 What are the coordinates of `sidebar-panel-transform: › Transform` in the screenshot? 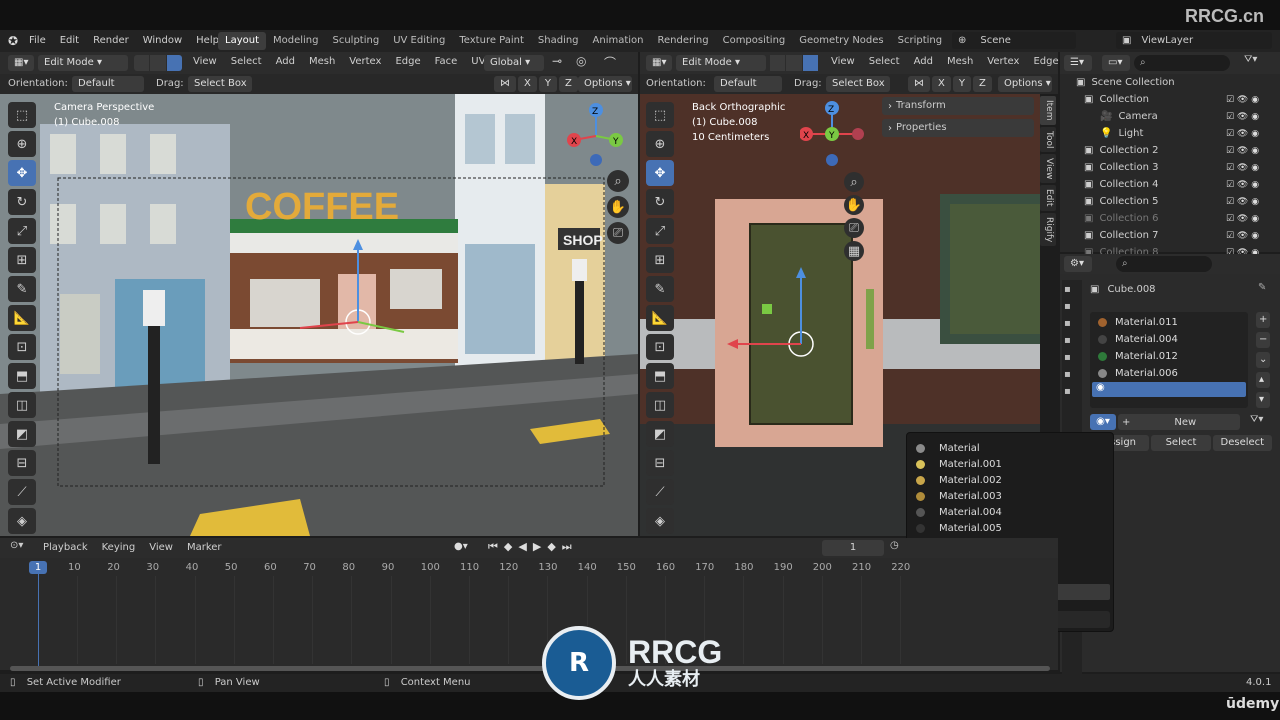 It's located at (958, 106).